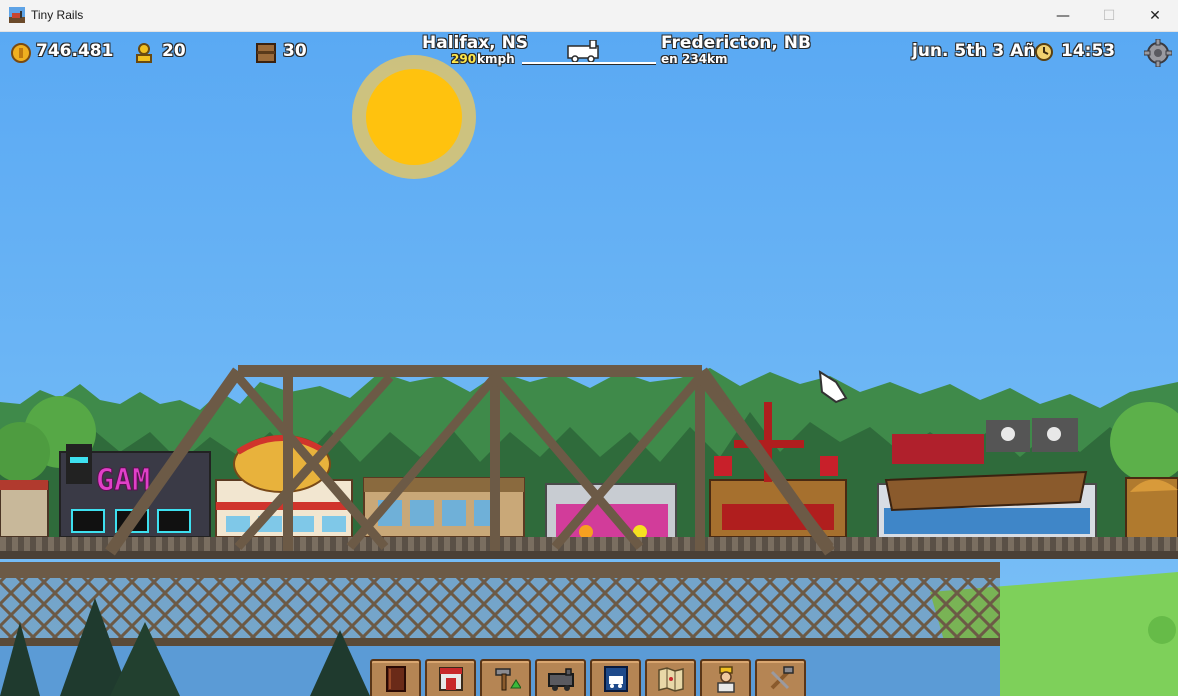  What do you see at coordinates (669, 59) in the screenshot?
I see `distance-prefix: en` at bounding box center [669, 59].